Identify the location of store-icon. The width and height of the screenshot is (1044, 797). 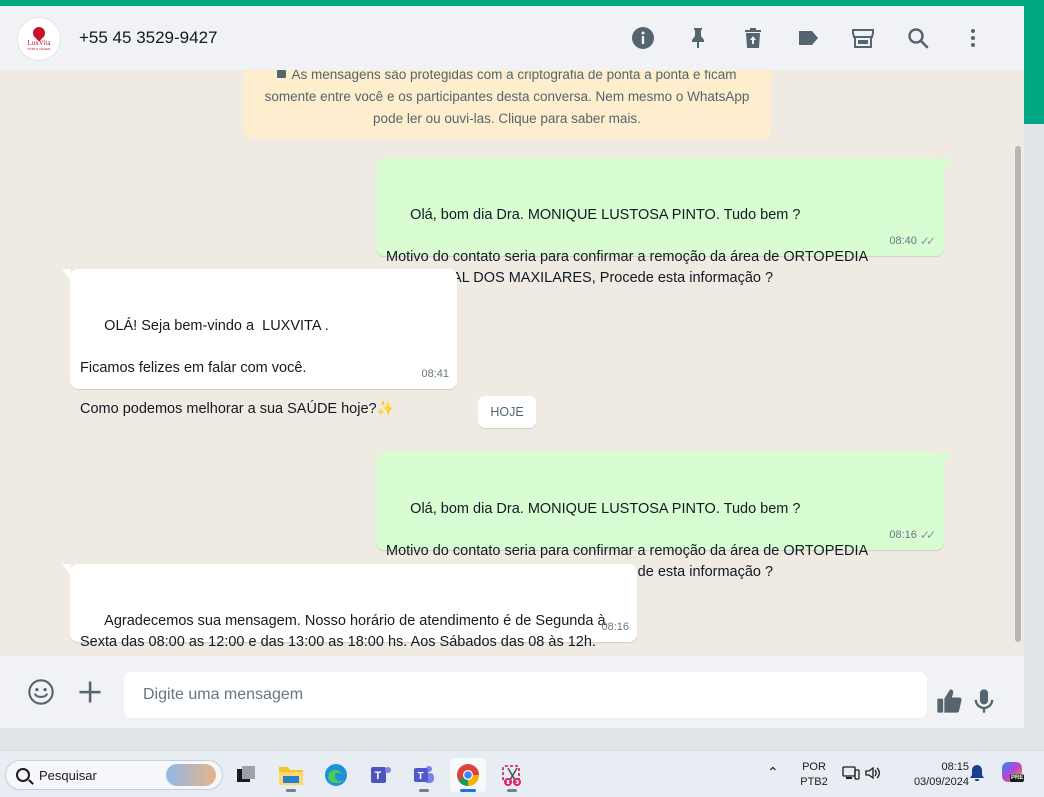
(862, 38).